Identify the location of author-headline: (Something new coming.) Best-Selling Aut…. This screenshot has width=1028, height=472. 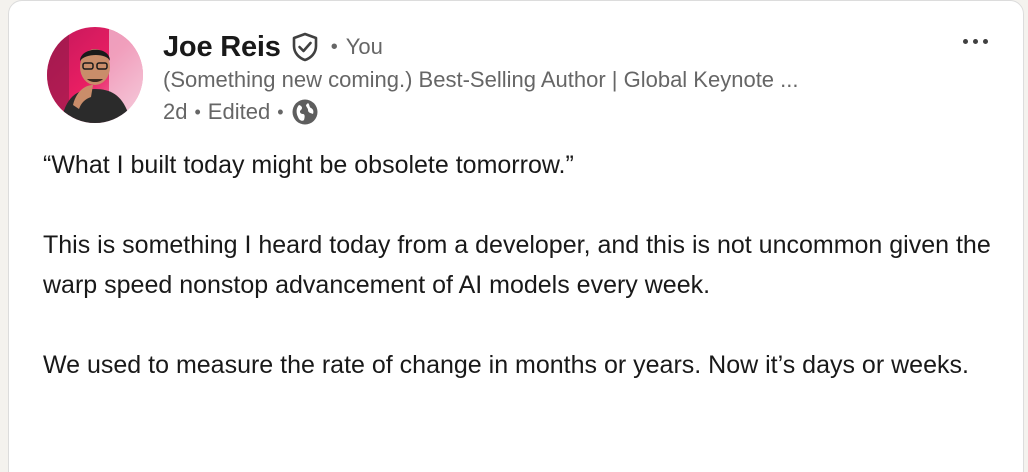
(481, 79).